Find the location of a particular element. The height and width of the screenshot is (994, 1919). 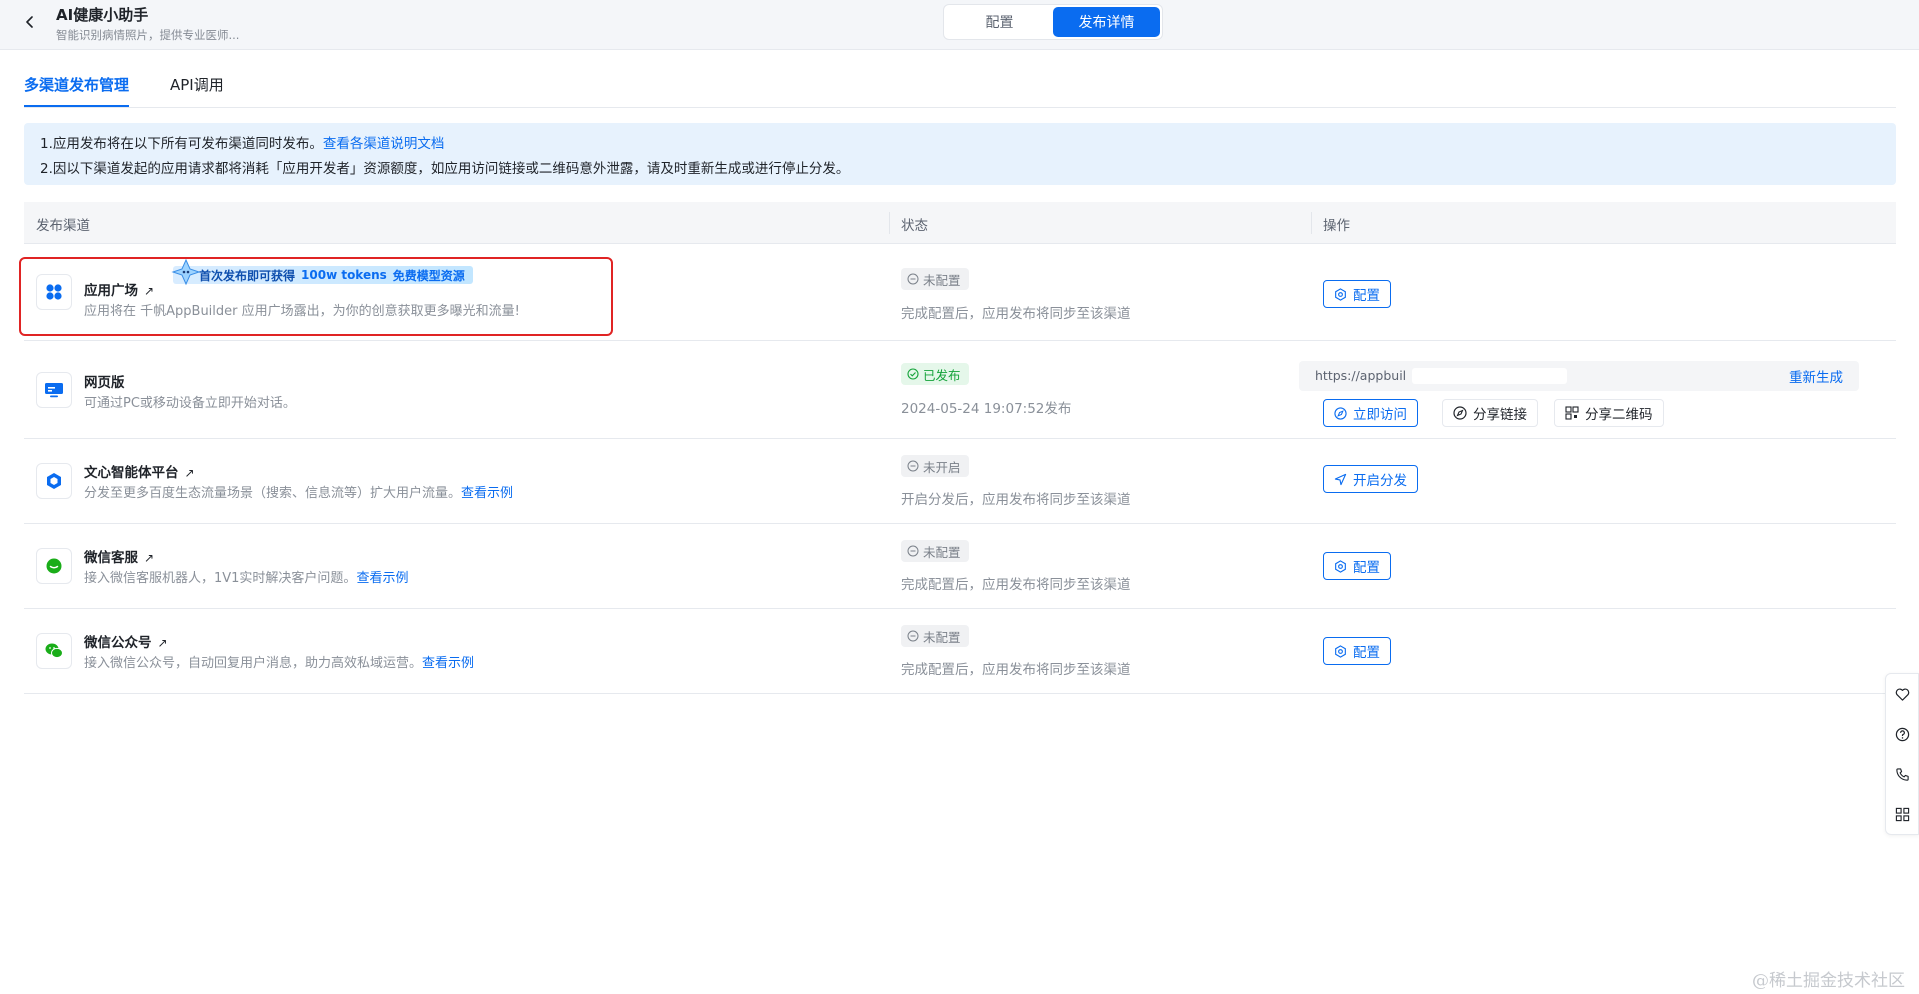

back-button is located at coordinates (30, 22).